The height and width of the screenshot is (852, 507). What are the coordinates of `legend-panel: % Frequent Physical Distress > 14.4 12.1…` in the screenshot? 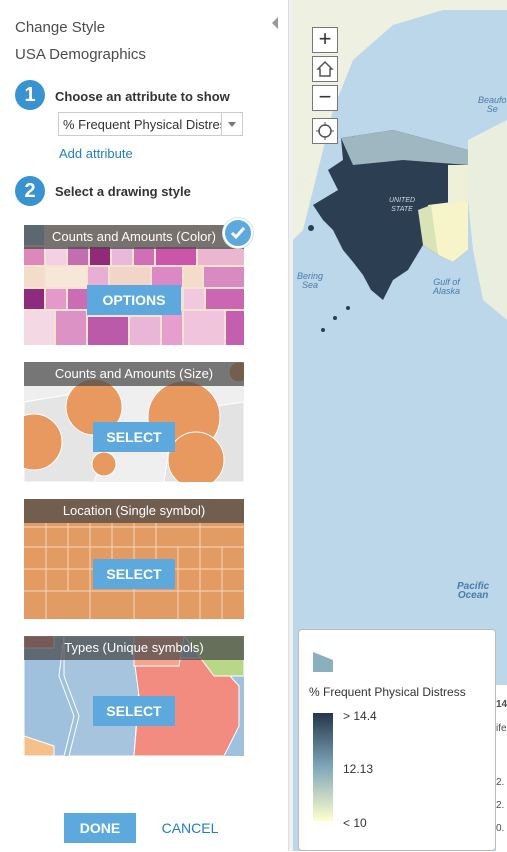 It's located at (397, 740).